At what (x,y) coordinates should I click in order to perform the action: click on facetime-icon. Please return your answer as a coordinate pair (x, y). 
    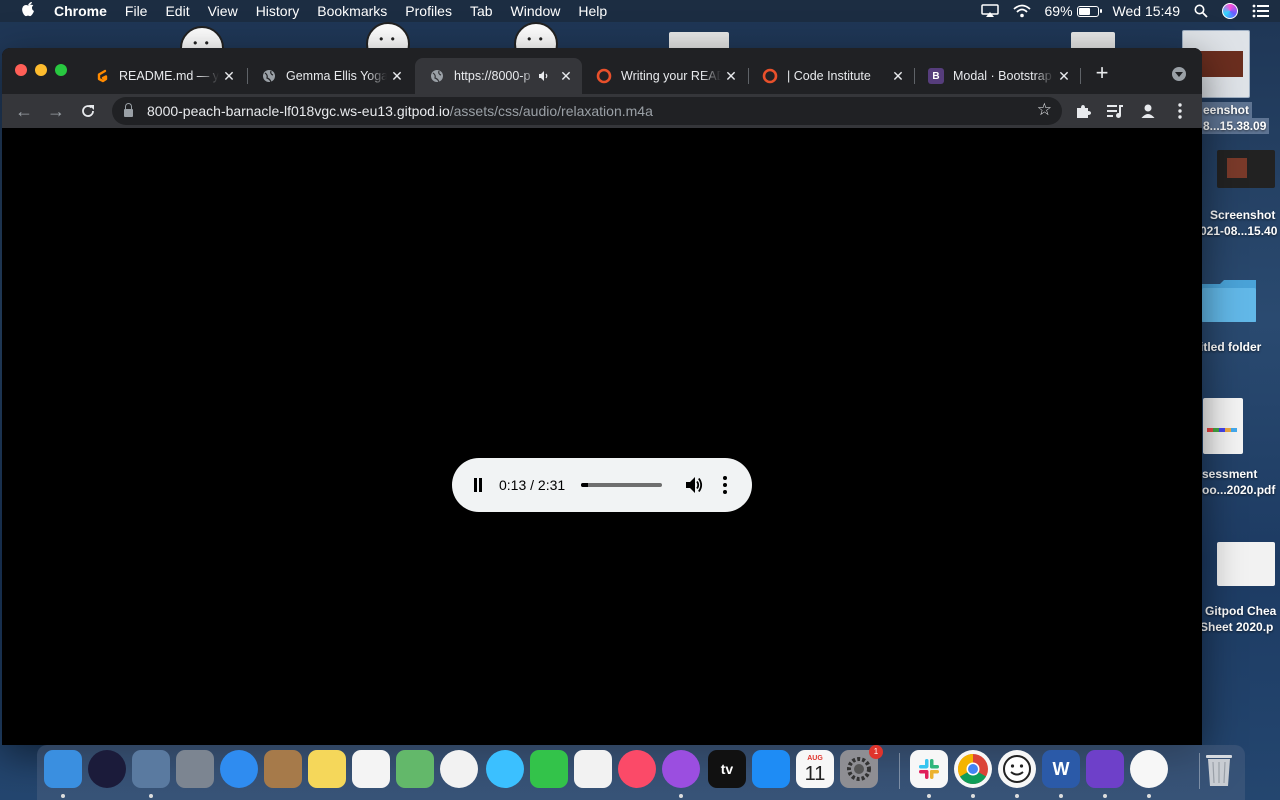
    Looking at the image, I should click on (549, 769).